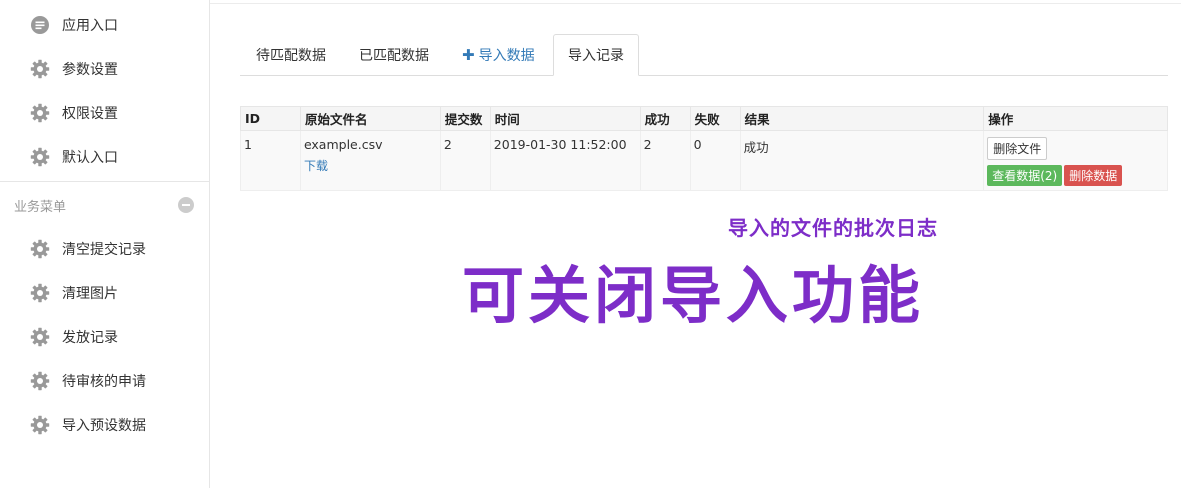 This screenshot has width=1181, height=488. I want to click on cell-failed: 0, so click(715, 160).